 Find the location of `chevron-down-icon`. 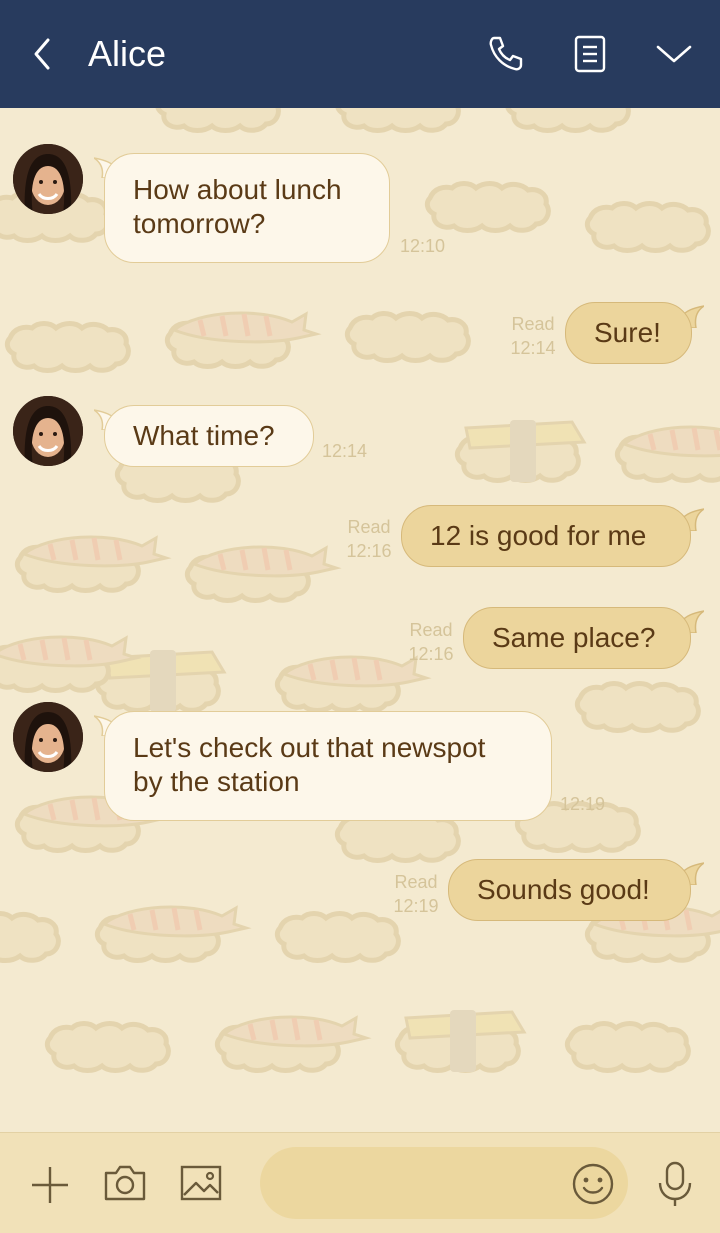

chevron-down-icon is located at coordinates (674, 54).